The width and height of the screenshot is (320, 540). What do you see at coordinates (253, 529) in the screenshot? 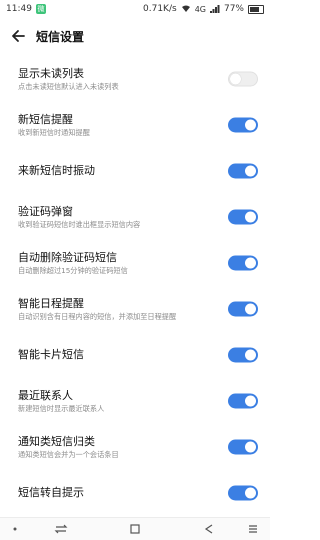
I see `menu-icon` at bounding box center [253, 529].